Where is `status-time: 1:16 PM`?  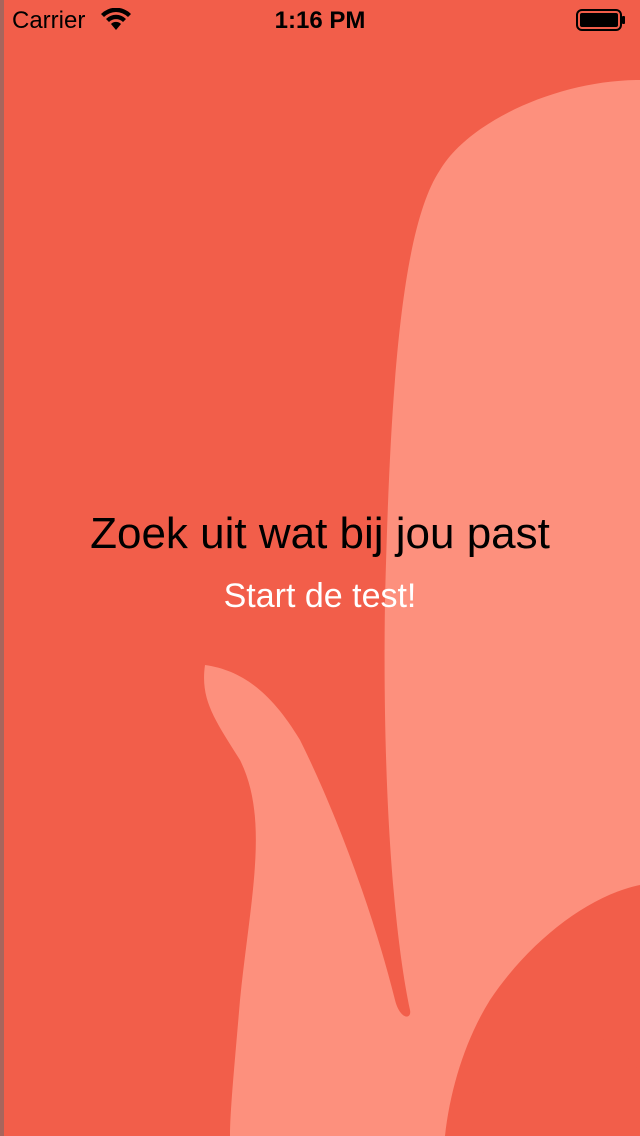
status-time: 1:16 PM is located at coordinates (320, 20).